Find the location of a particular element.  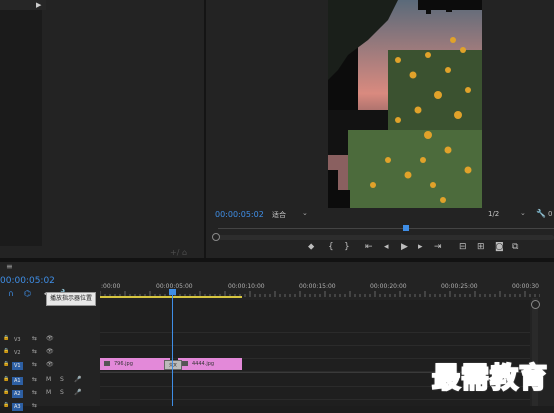

track-name: V1 is located at coordinates (17, 366).